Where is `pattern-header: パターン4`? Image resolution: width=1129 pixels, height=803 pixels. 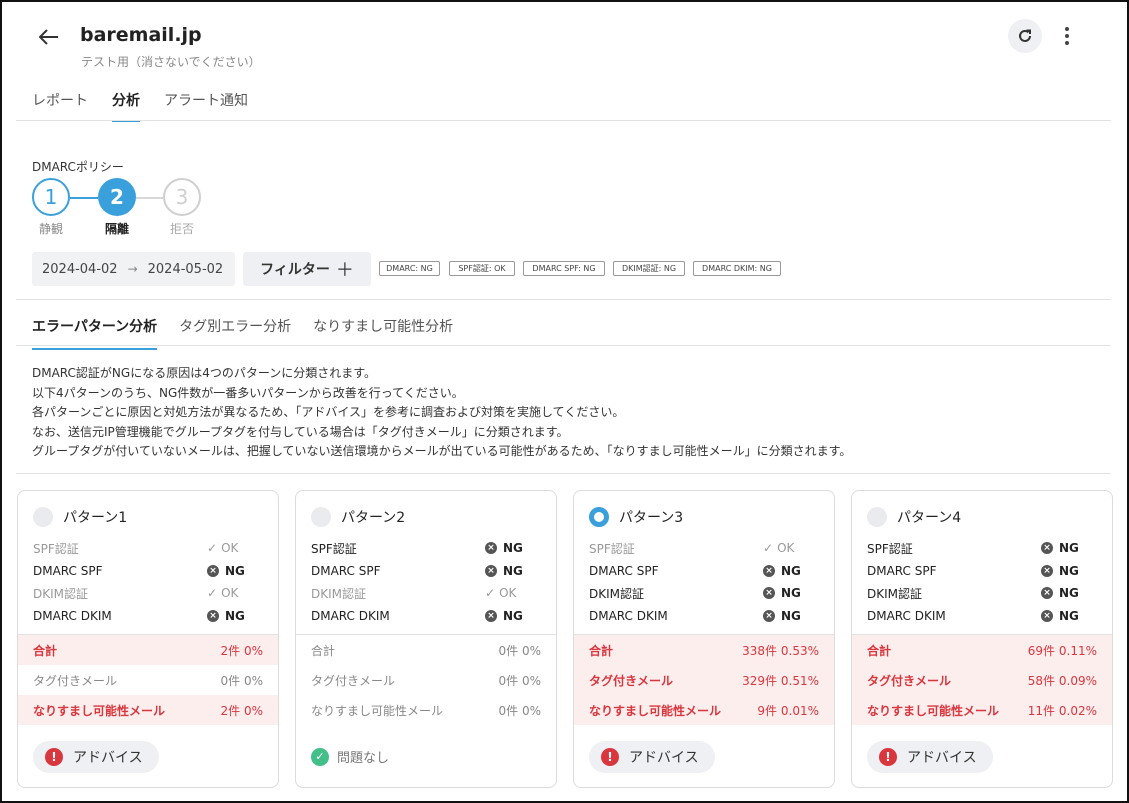 pattern-header: パターン4 is located at coordinates (914, 517).